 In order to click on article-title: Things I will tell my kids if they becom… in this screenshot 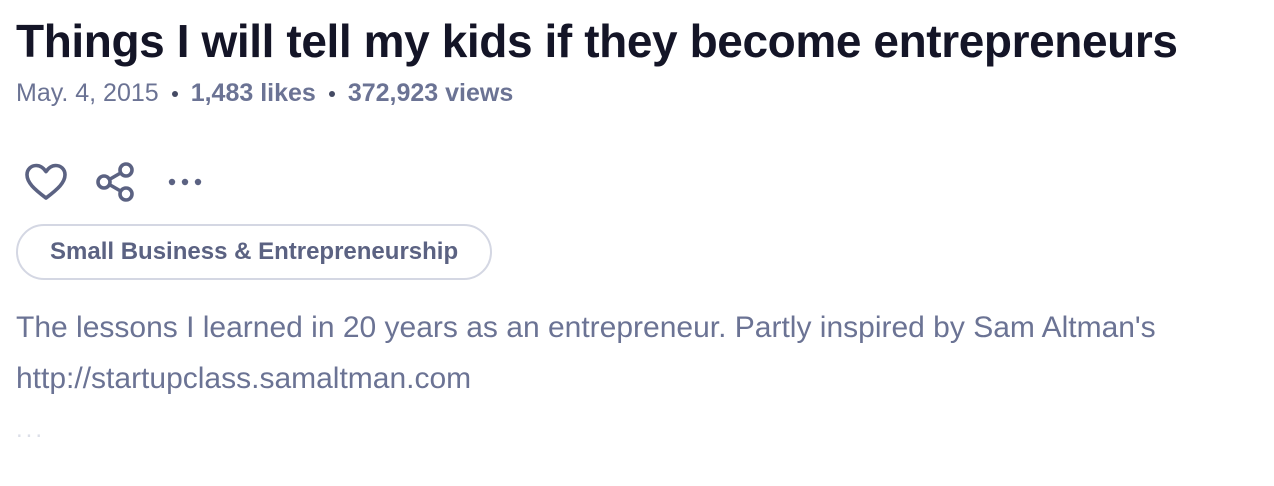, I will do `click(597, 41)`.